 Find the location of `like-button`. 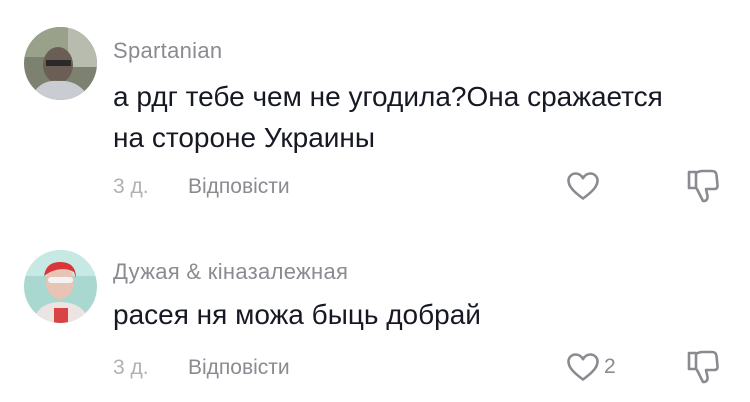

like-button is located at coordinates (585, 186).